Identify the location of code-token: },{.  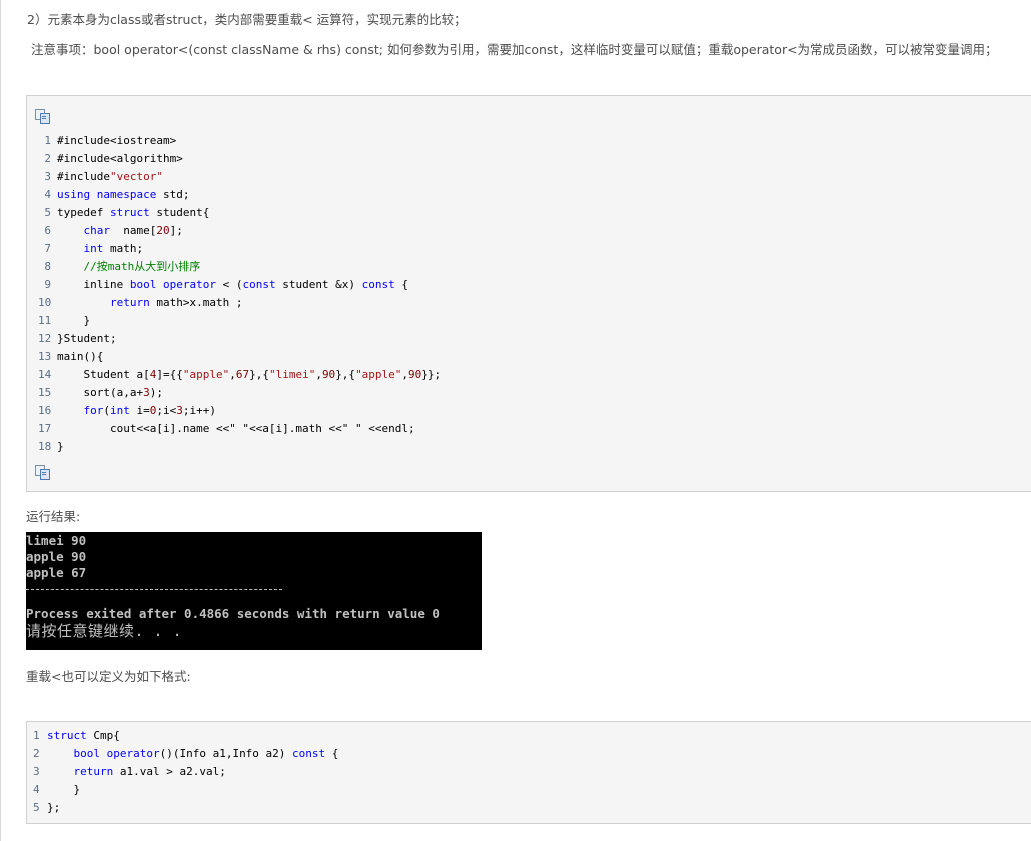
(259, 374).